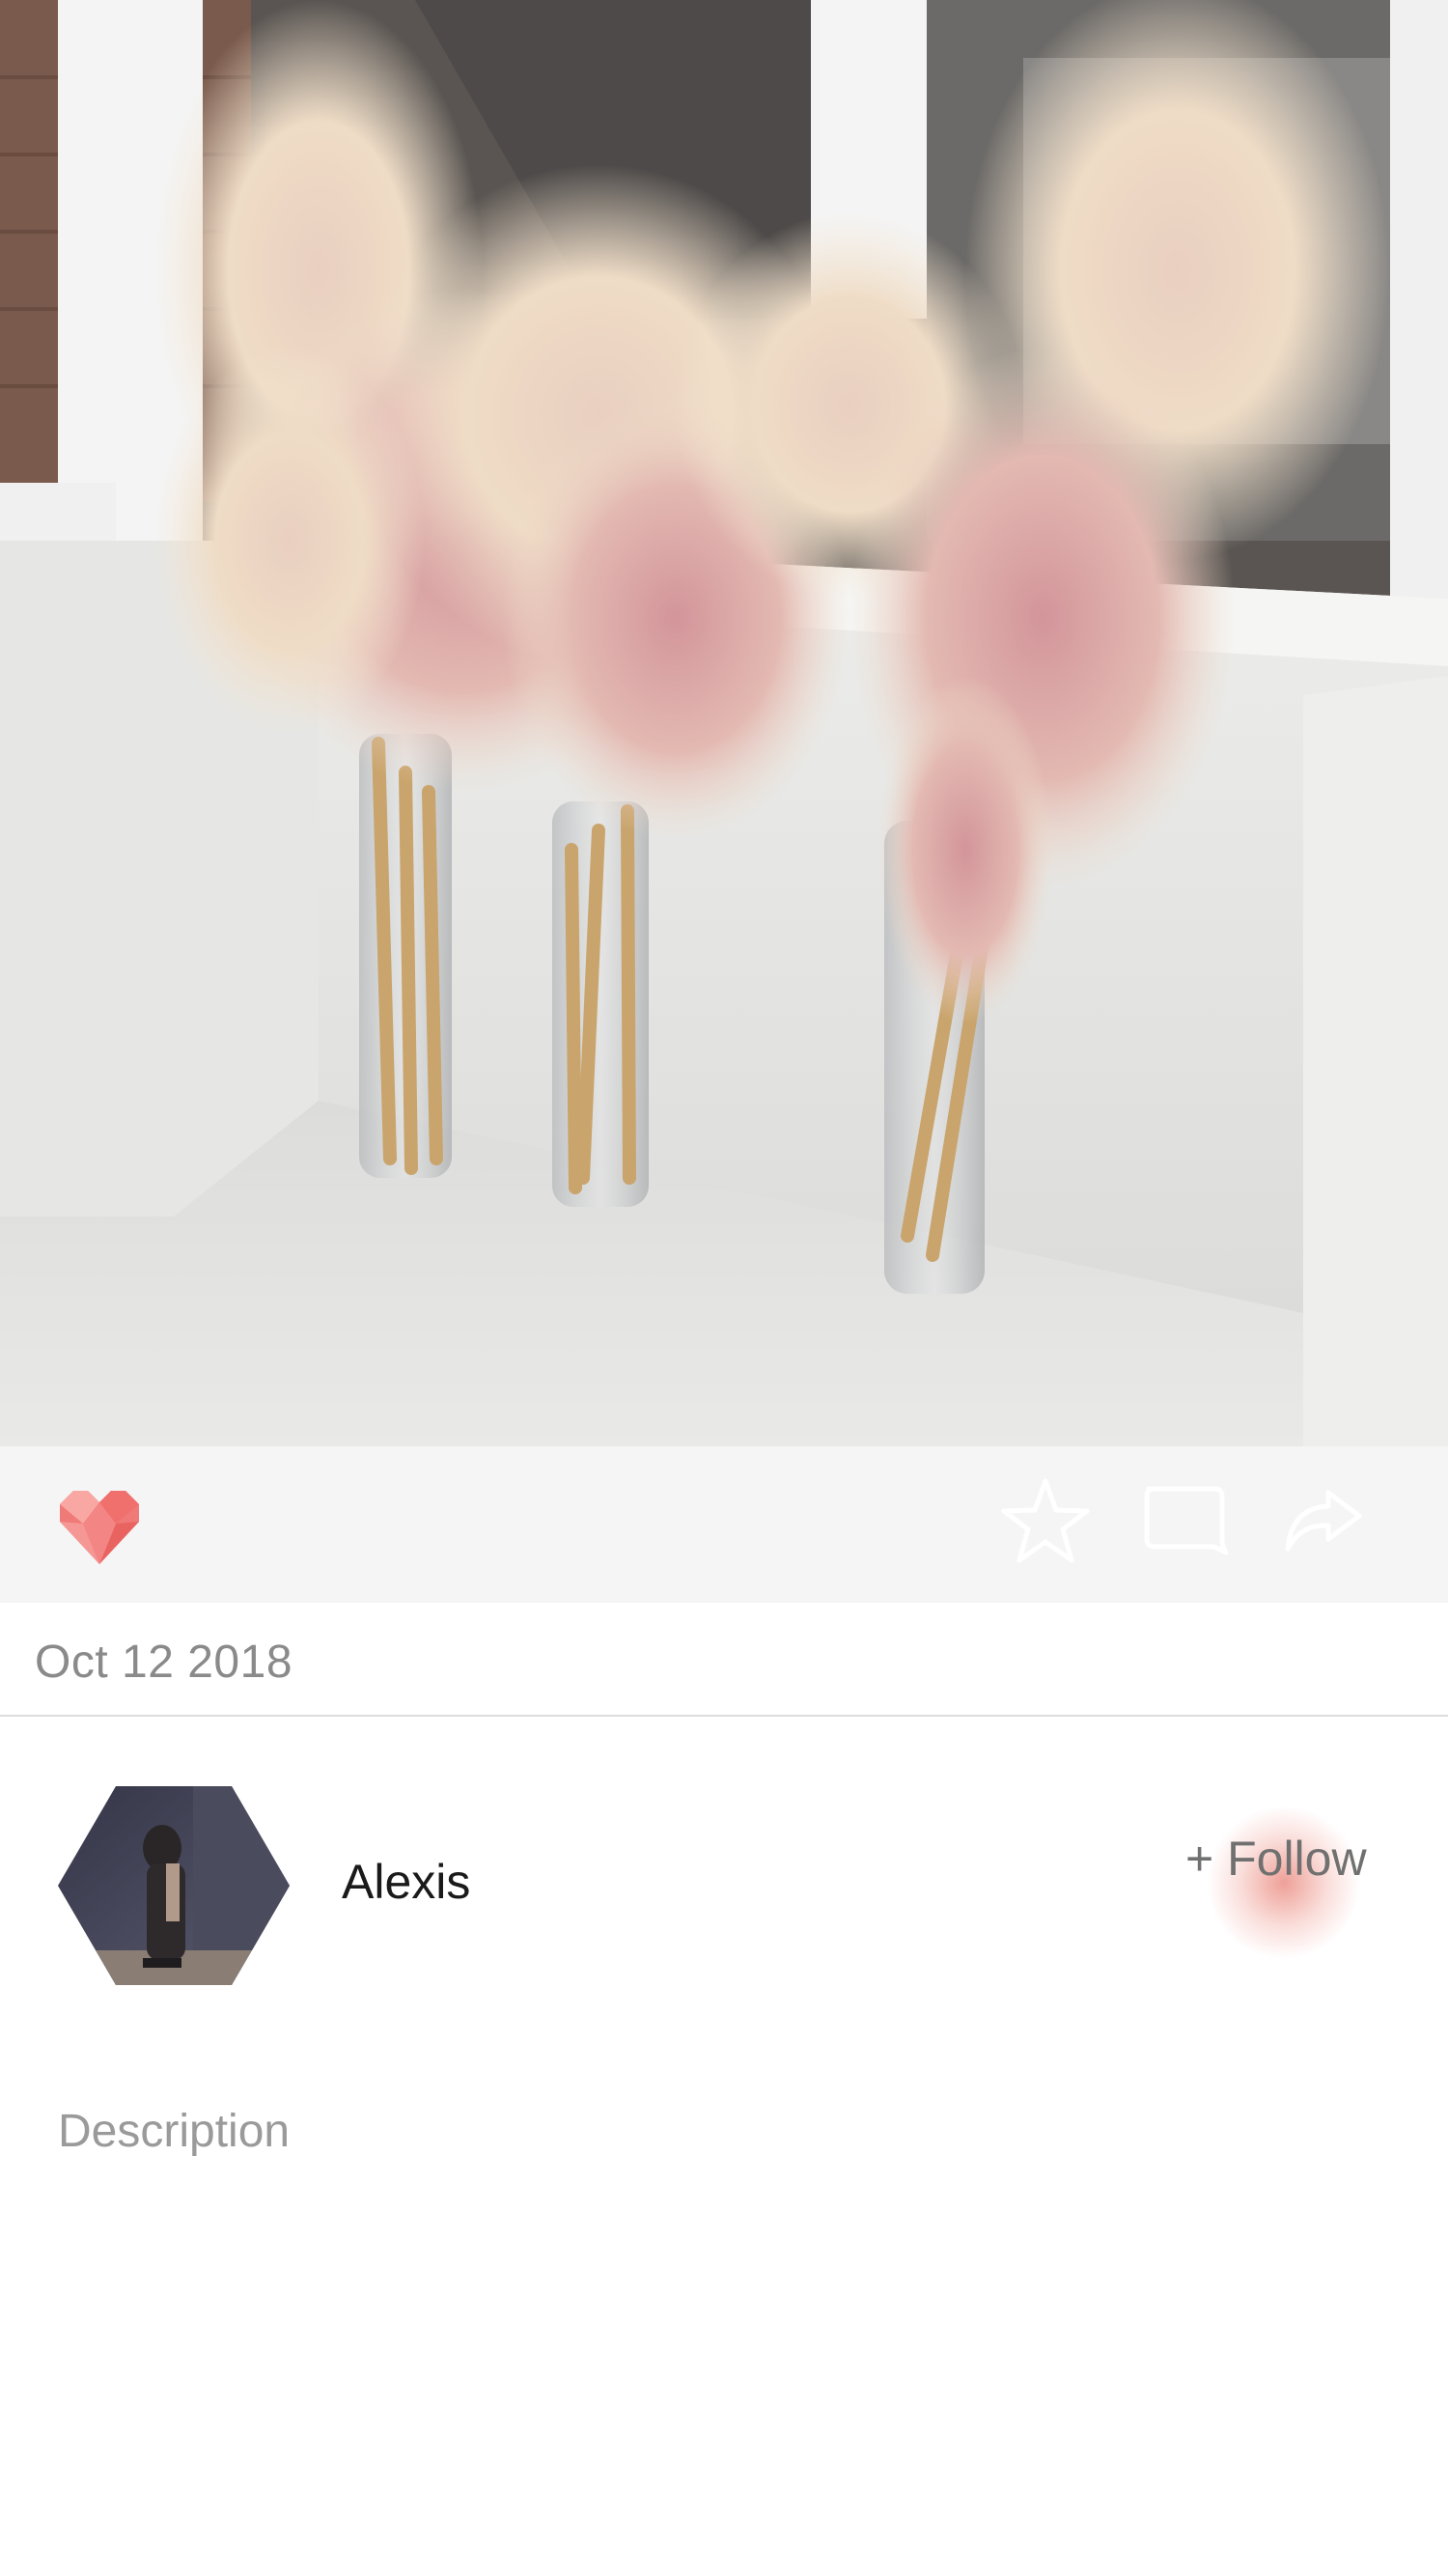  I want to click on avatar, so click(174, 1886).